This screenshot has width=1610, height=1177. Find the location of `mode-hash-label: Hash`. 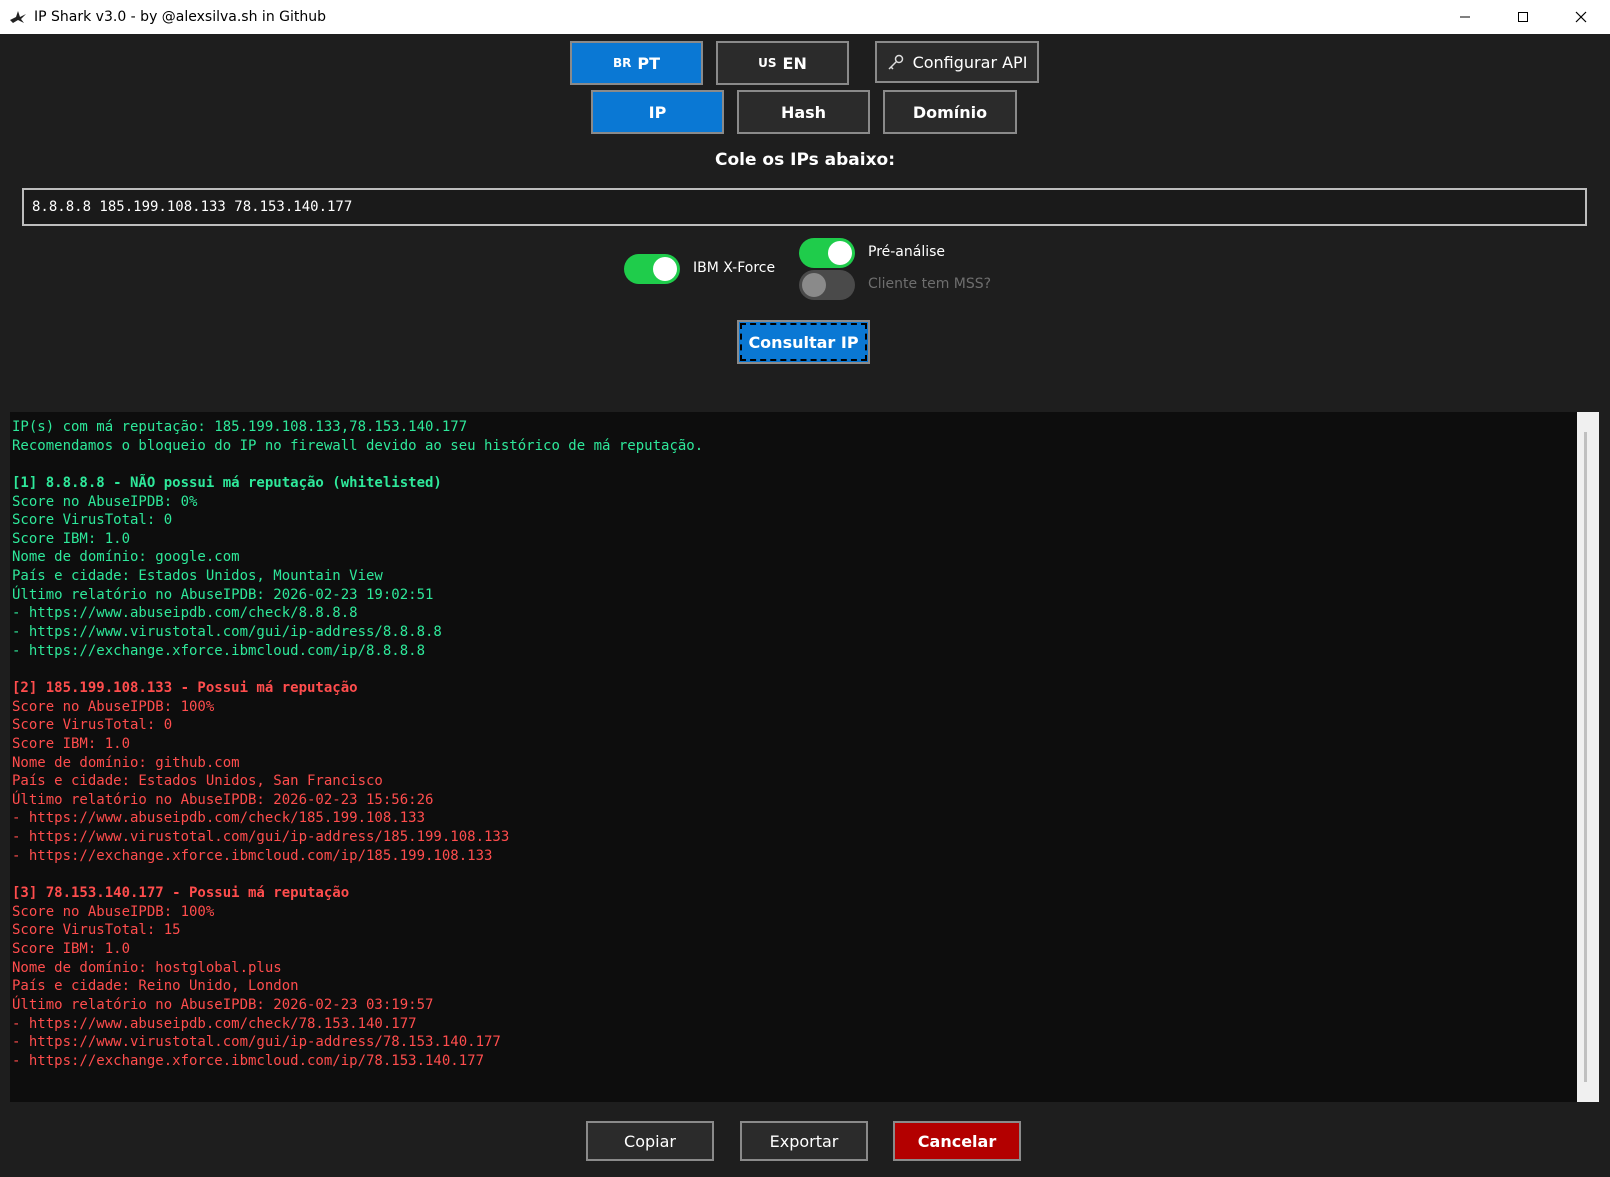

mode-hash-label: Hash is located at coordinates (803, 112).